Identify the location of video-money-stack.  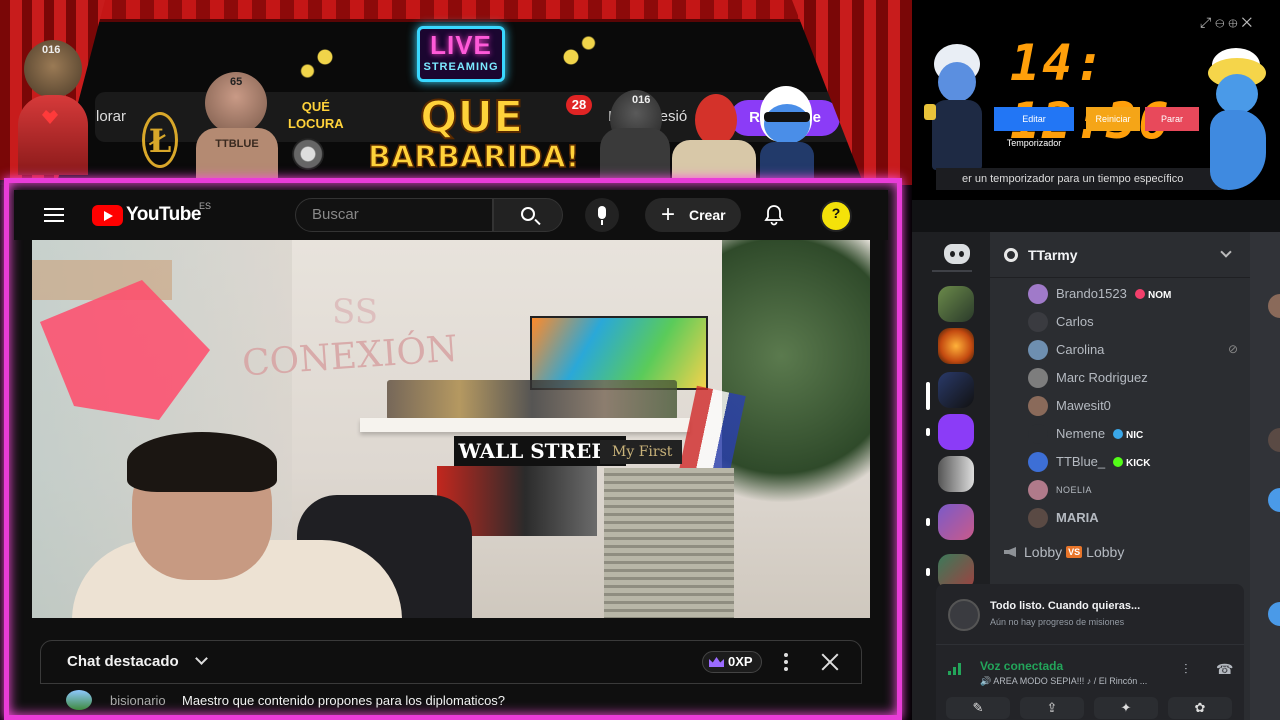
(669, 543).